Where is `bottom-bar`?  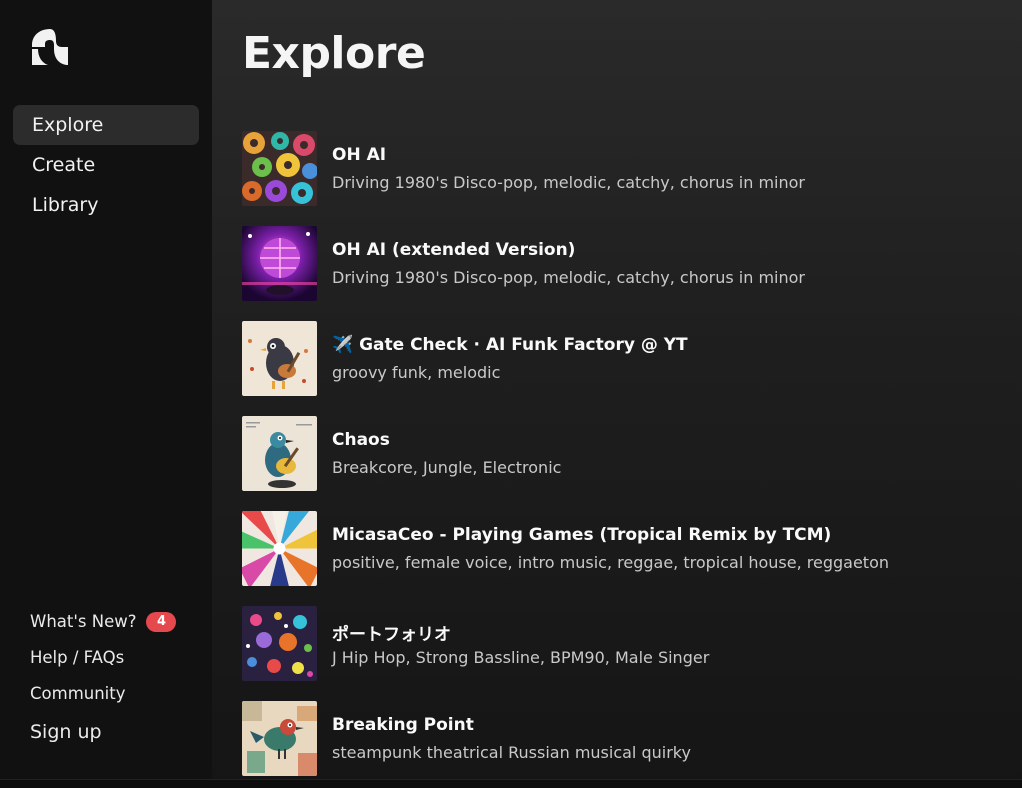
bottom-bar is located at coordinates (511, 783).